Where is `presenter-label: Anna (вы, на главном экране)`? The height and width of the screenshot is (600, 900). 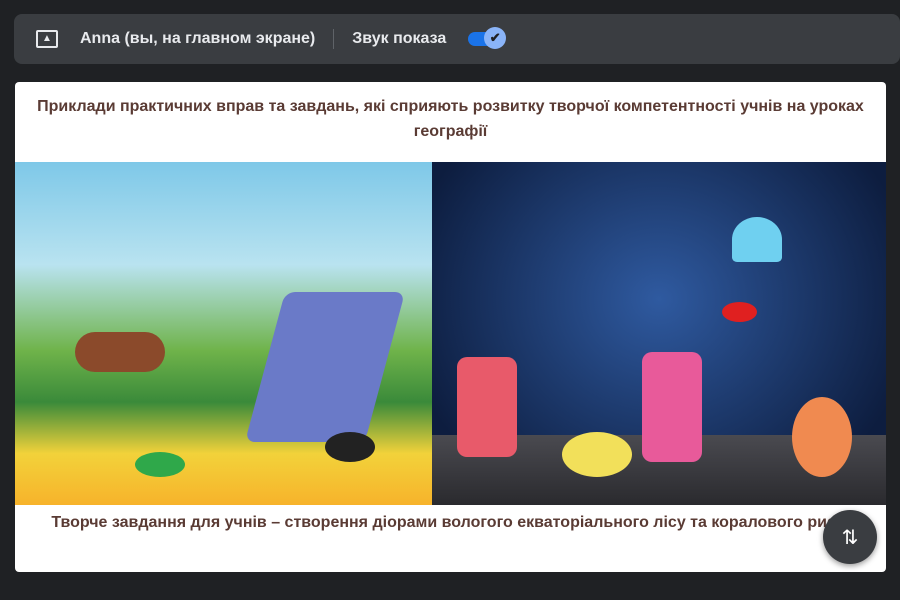
presenter-label: Anna (вы, на главном экране) is located at coordinates (198, 38).